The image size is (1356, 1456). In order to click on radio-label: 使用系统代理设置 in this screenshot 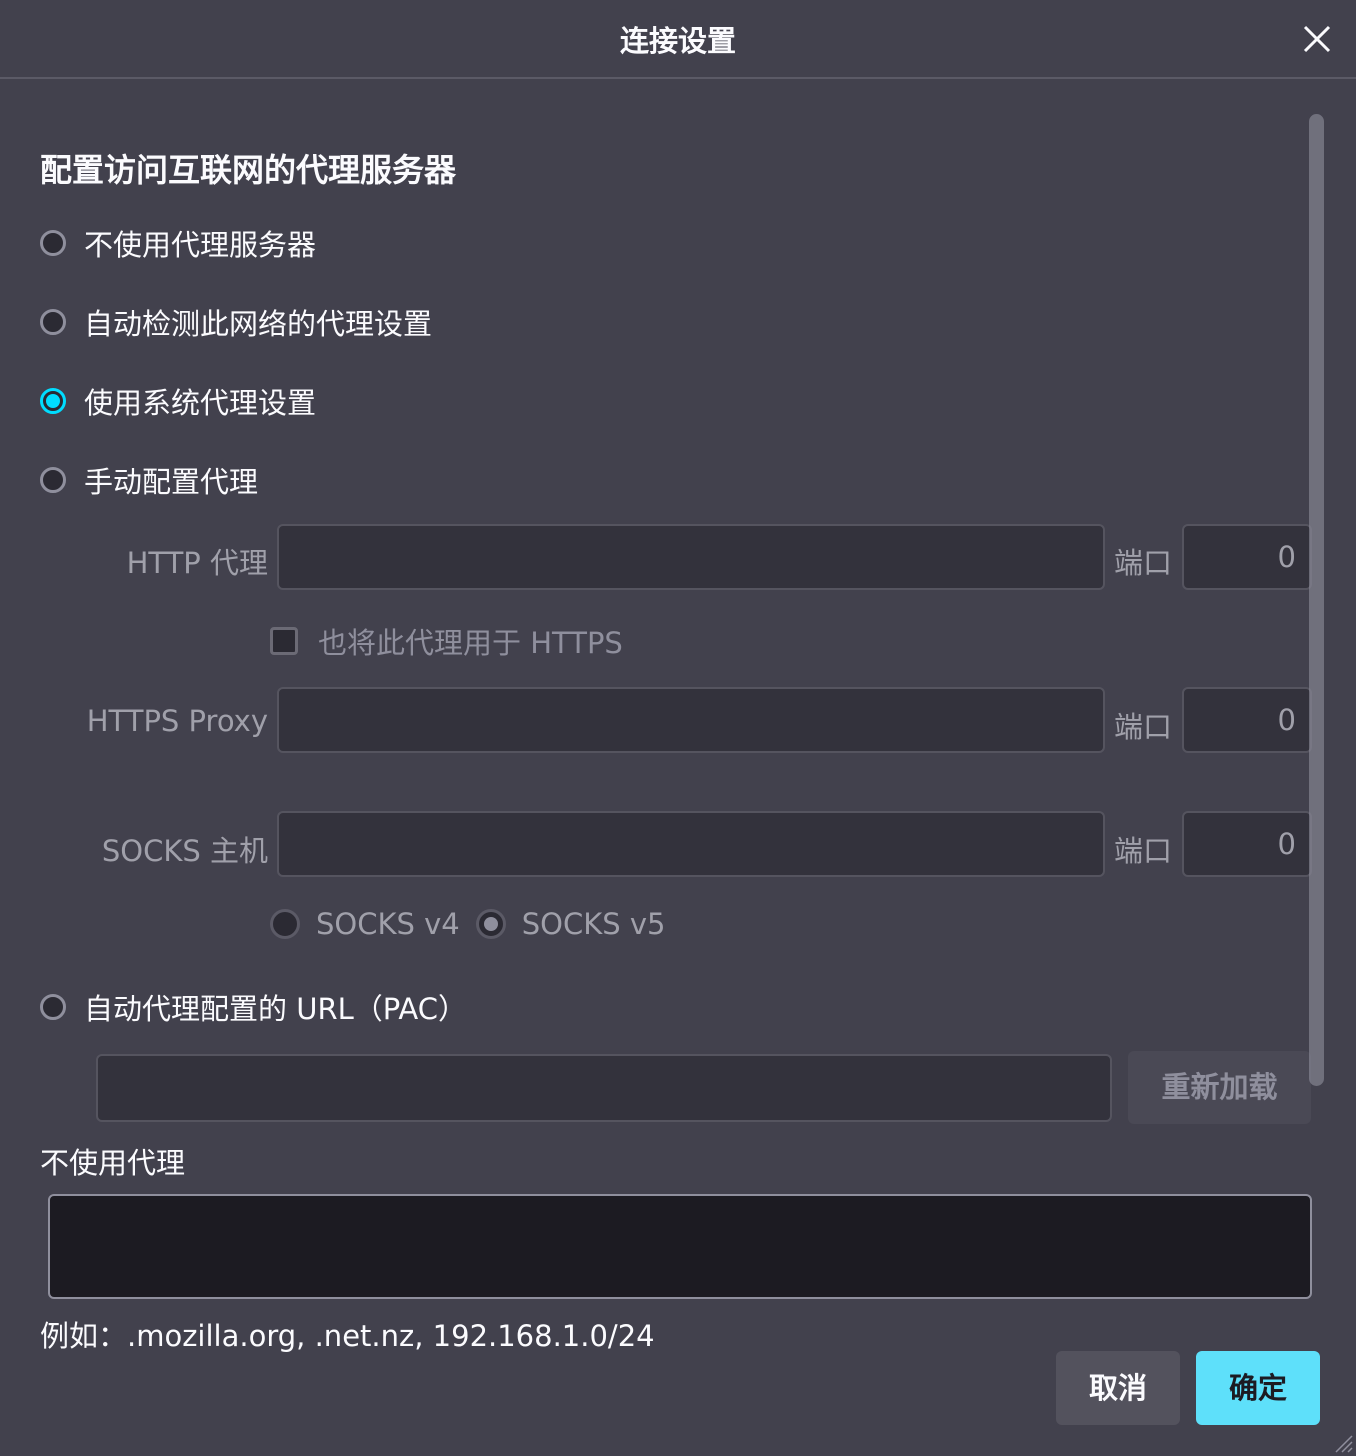, I will do `click(200, 403)`.